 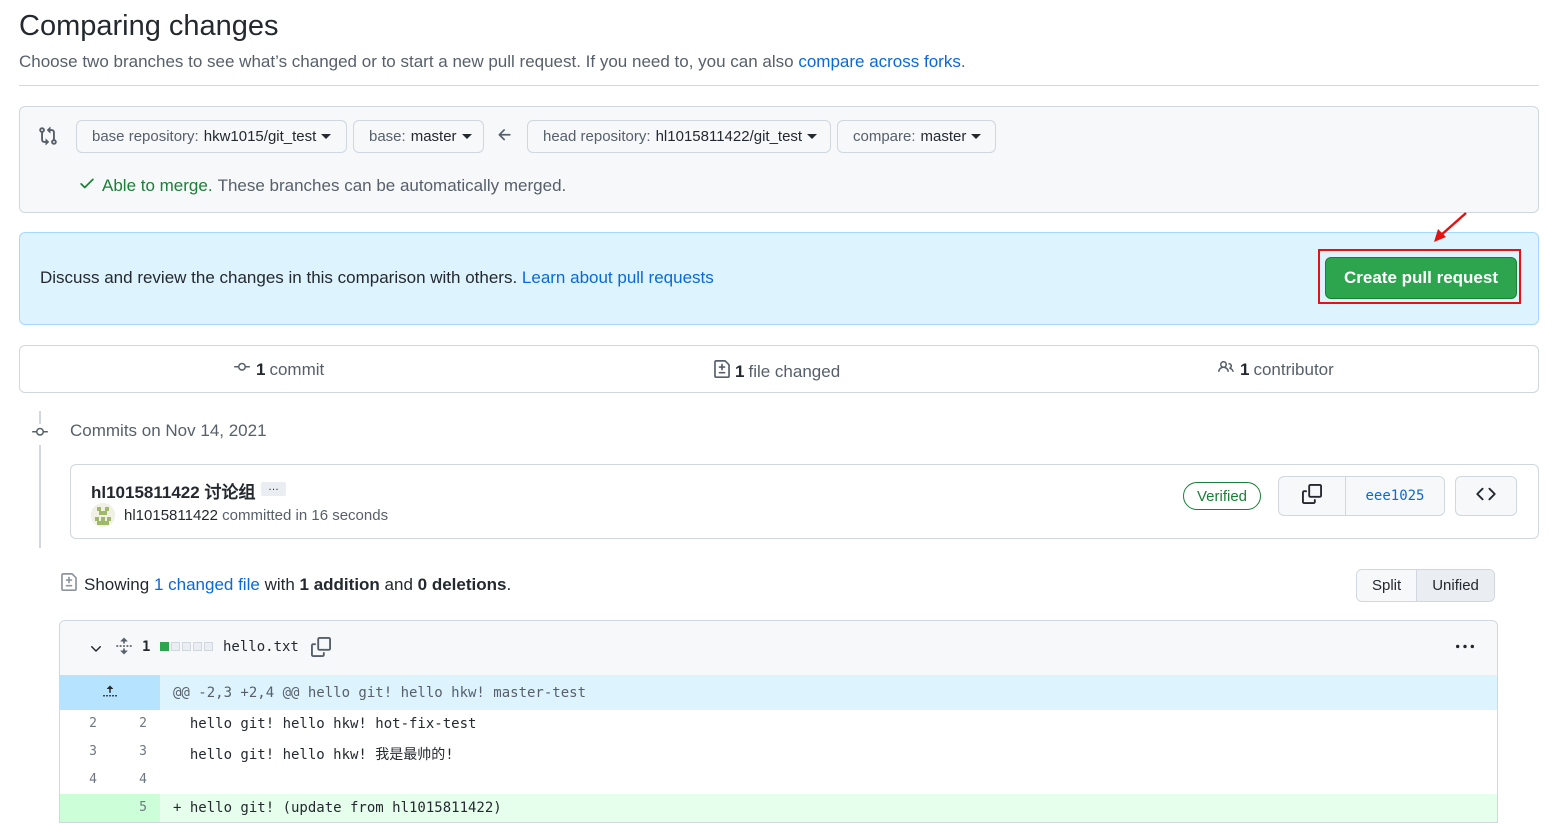 I want to click on base-branch-select: base: master, so click(x=418, y=136).